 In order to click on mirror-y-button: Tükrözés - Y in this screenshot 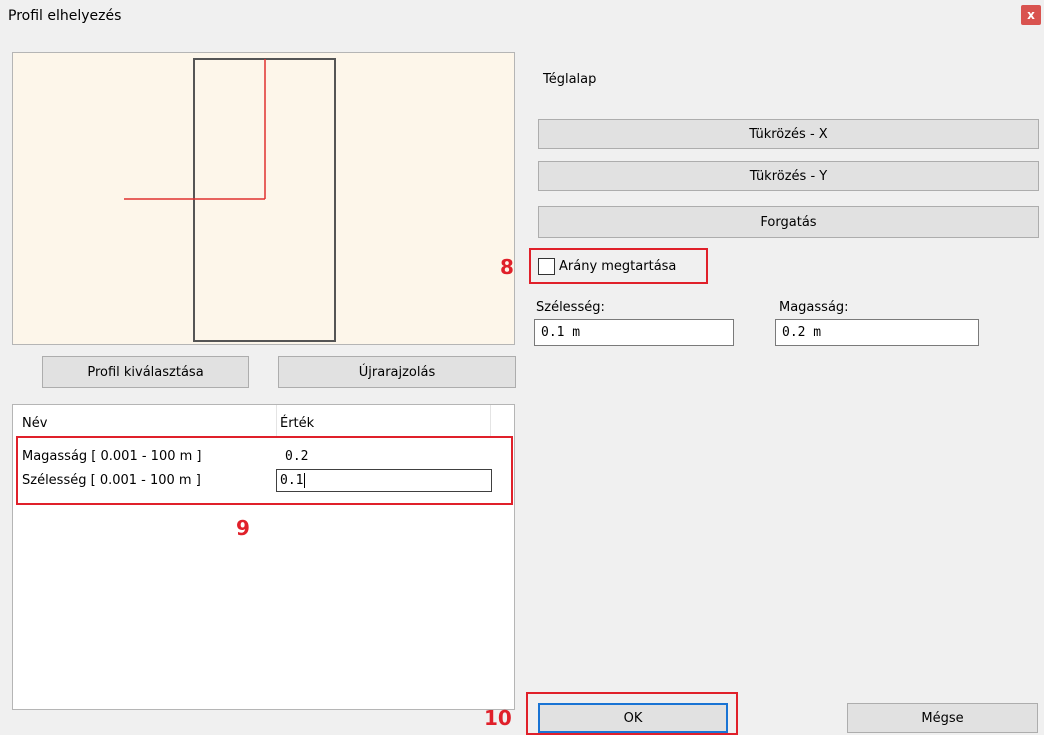, I will do `click(788, 176)`.